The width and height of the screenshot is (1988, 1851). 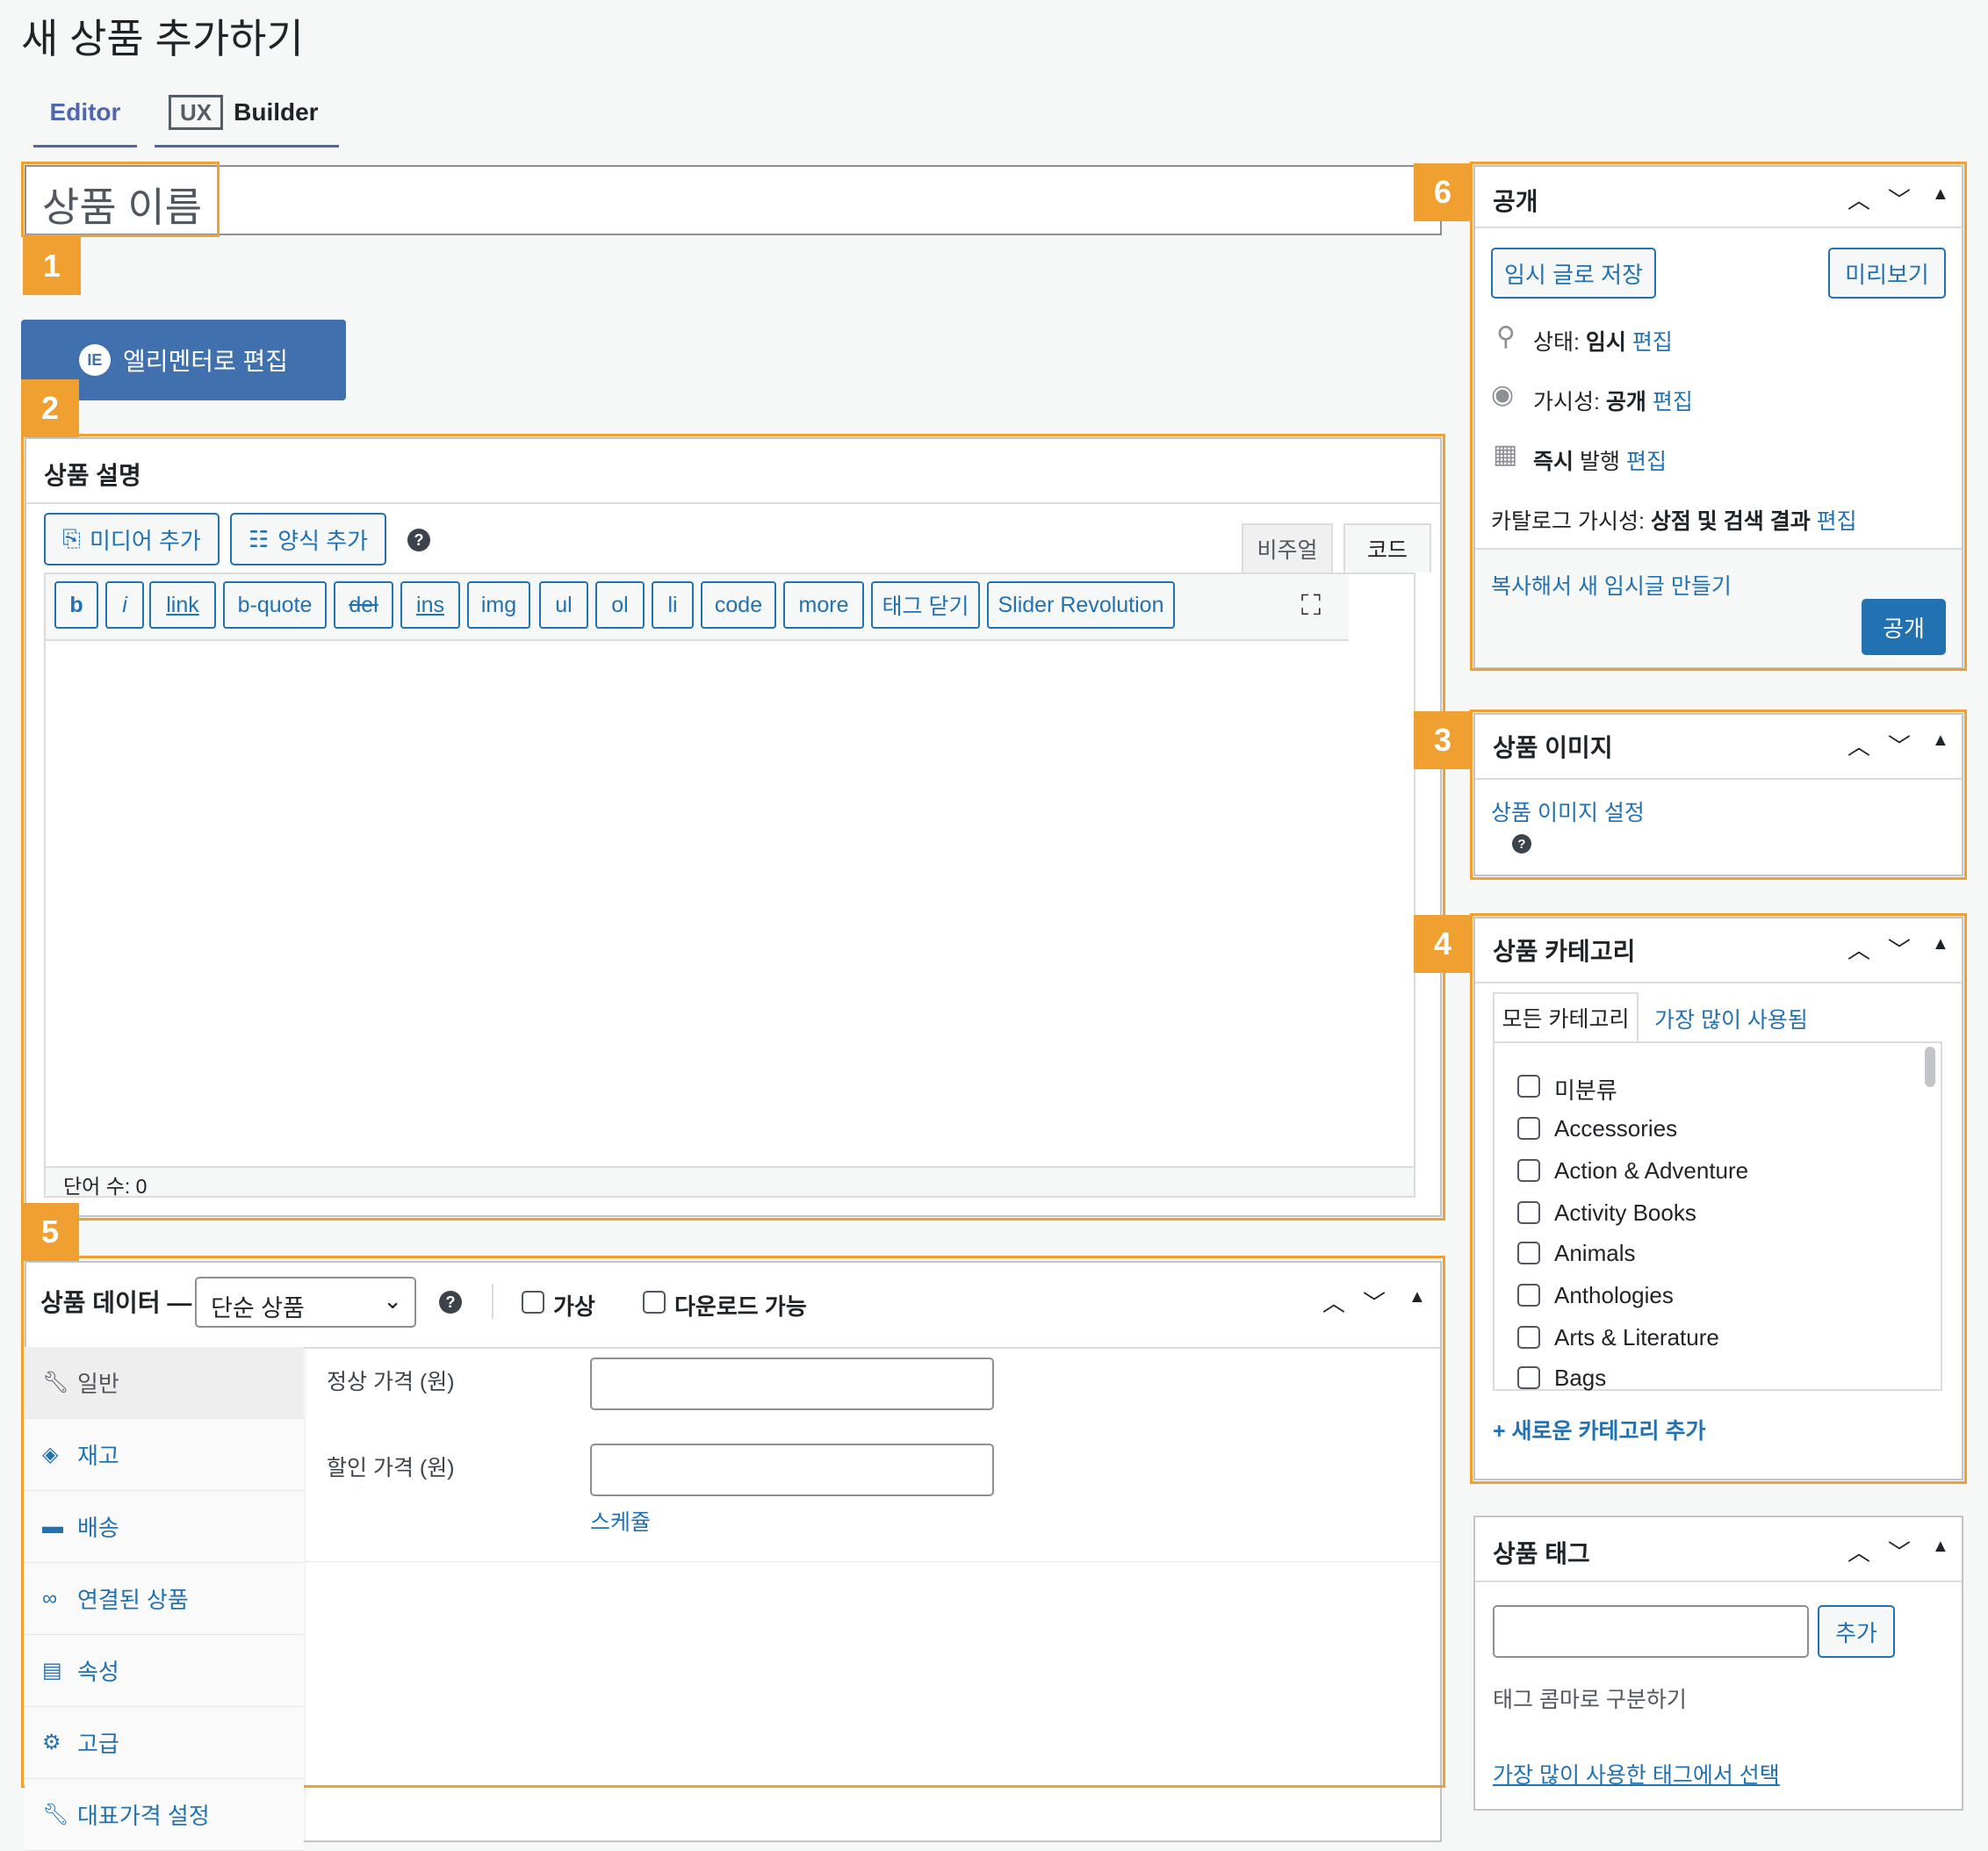 What do you see at coordinates (1646, 462) in the screenshot?
I see `publish-time-edit-link: 편집` at bounding box center [1646, 462].